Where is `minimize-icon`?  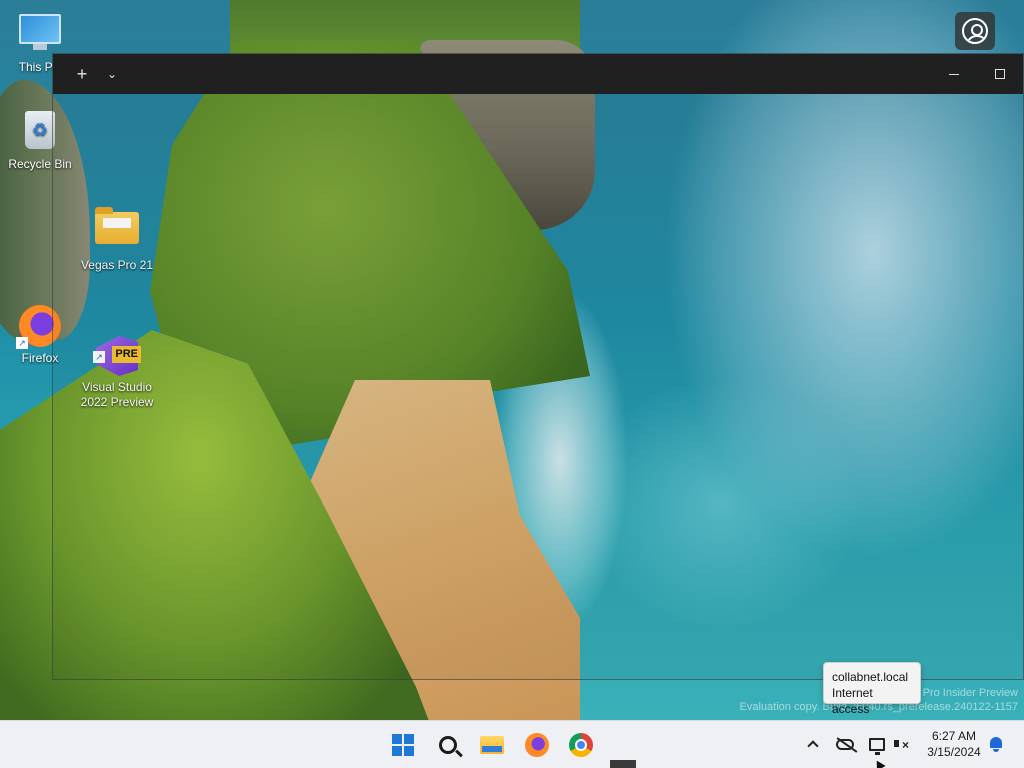 minimize-icon is located at coordinates (954, 74).